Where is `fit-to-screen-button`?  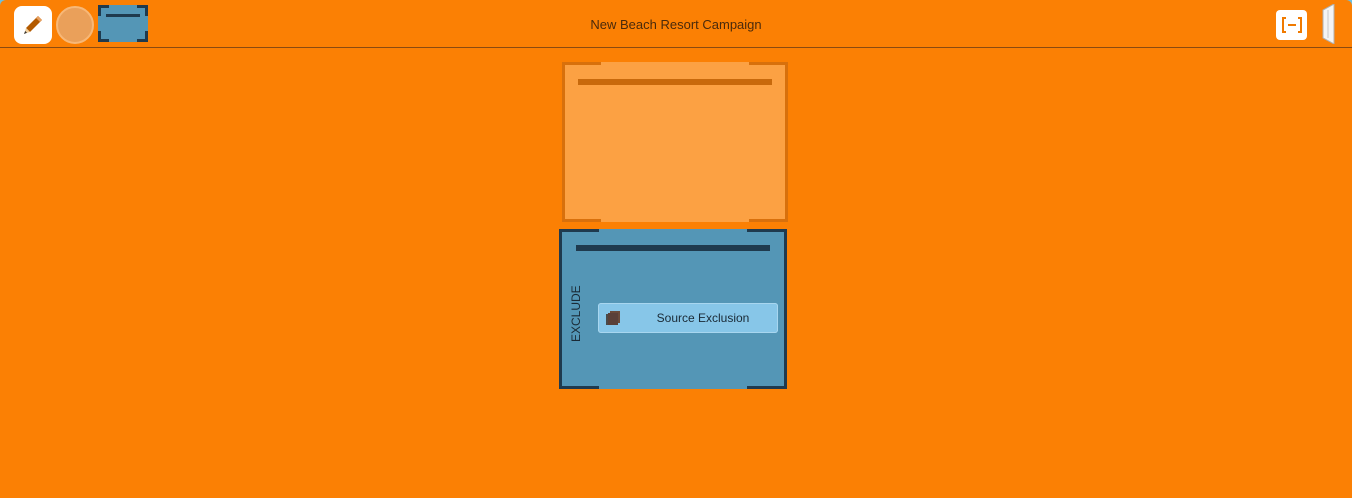
fit-to-screen-button is located at coordinates (1291, 25).